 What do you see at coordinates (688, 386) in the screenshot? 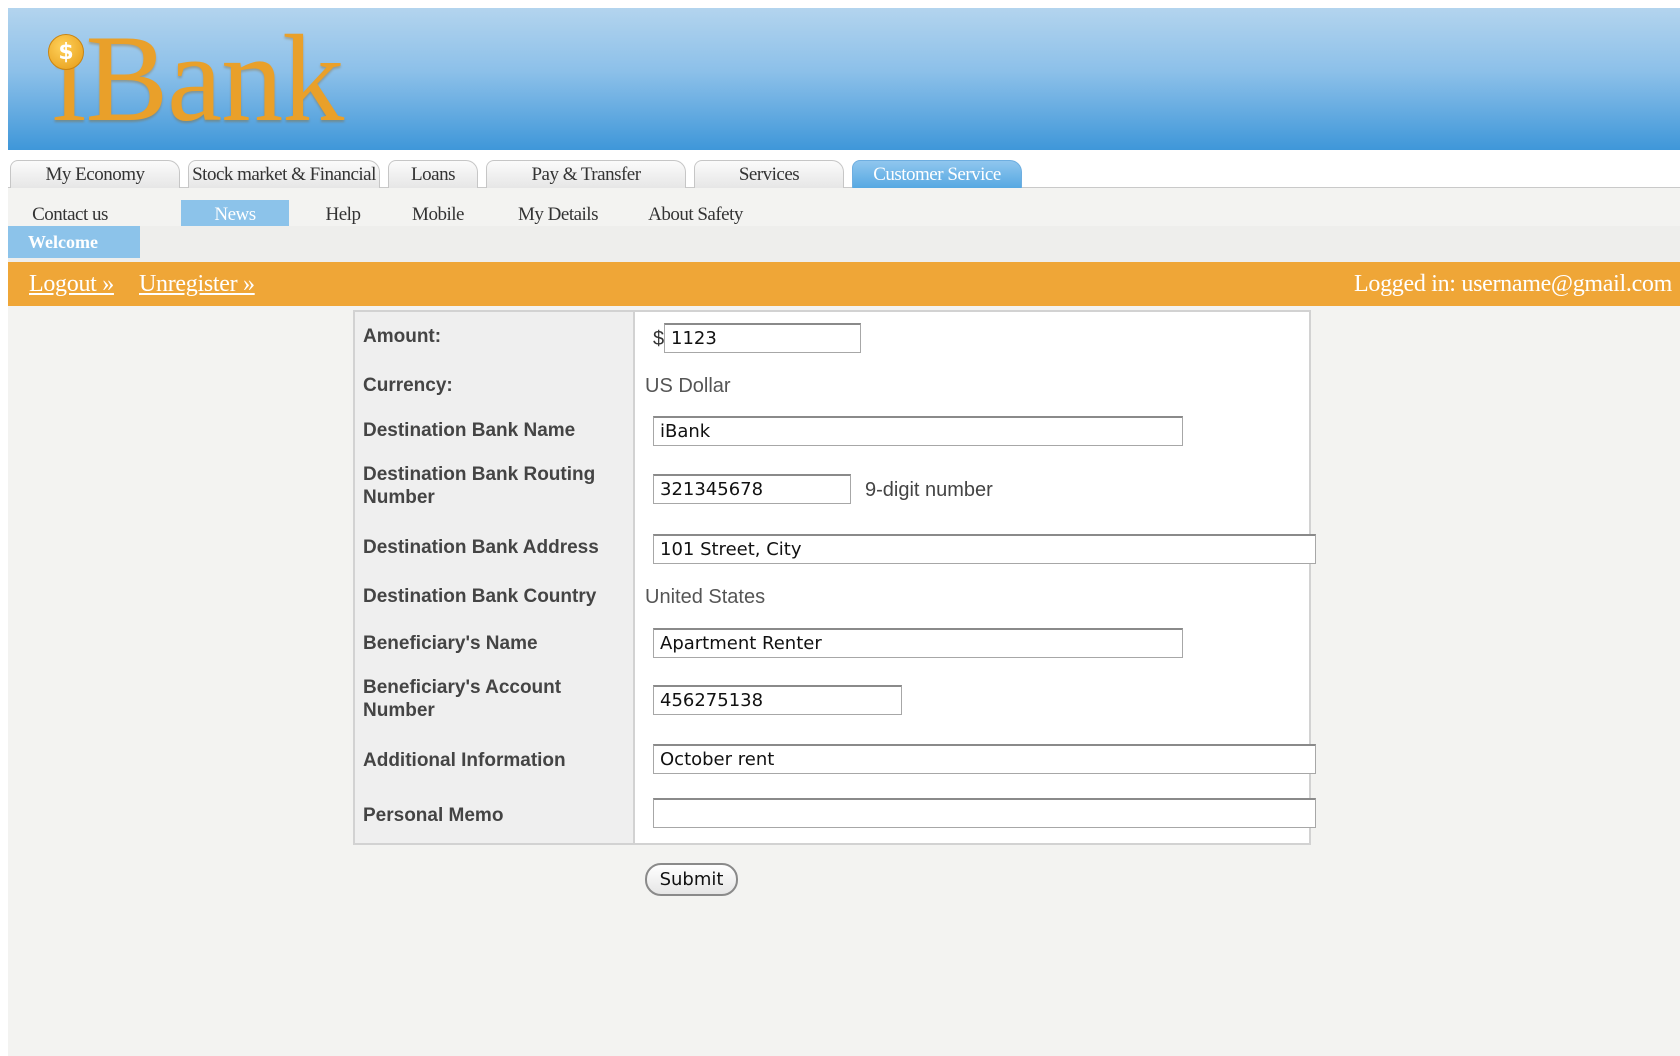
I see `currency-value: US Dollar` at bounding box center [688, 386].